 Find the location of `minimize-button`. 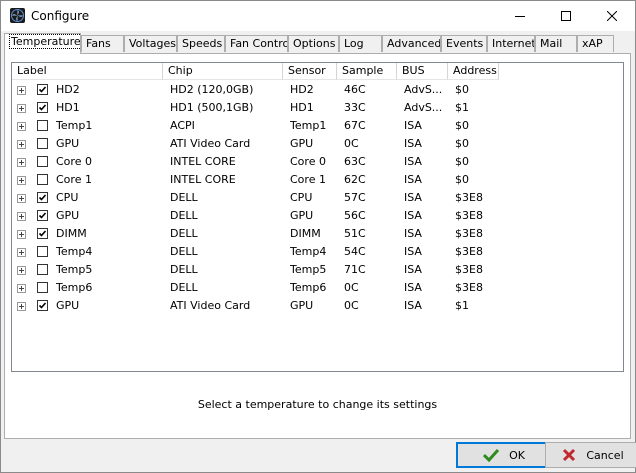

minimize-button is located at coordinates (520, 16).